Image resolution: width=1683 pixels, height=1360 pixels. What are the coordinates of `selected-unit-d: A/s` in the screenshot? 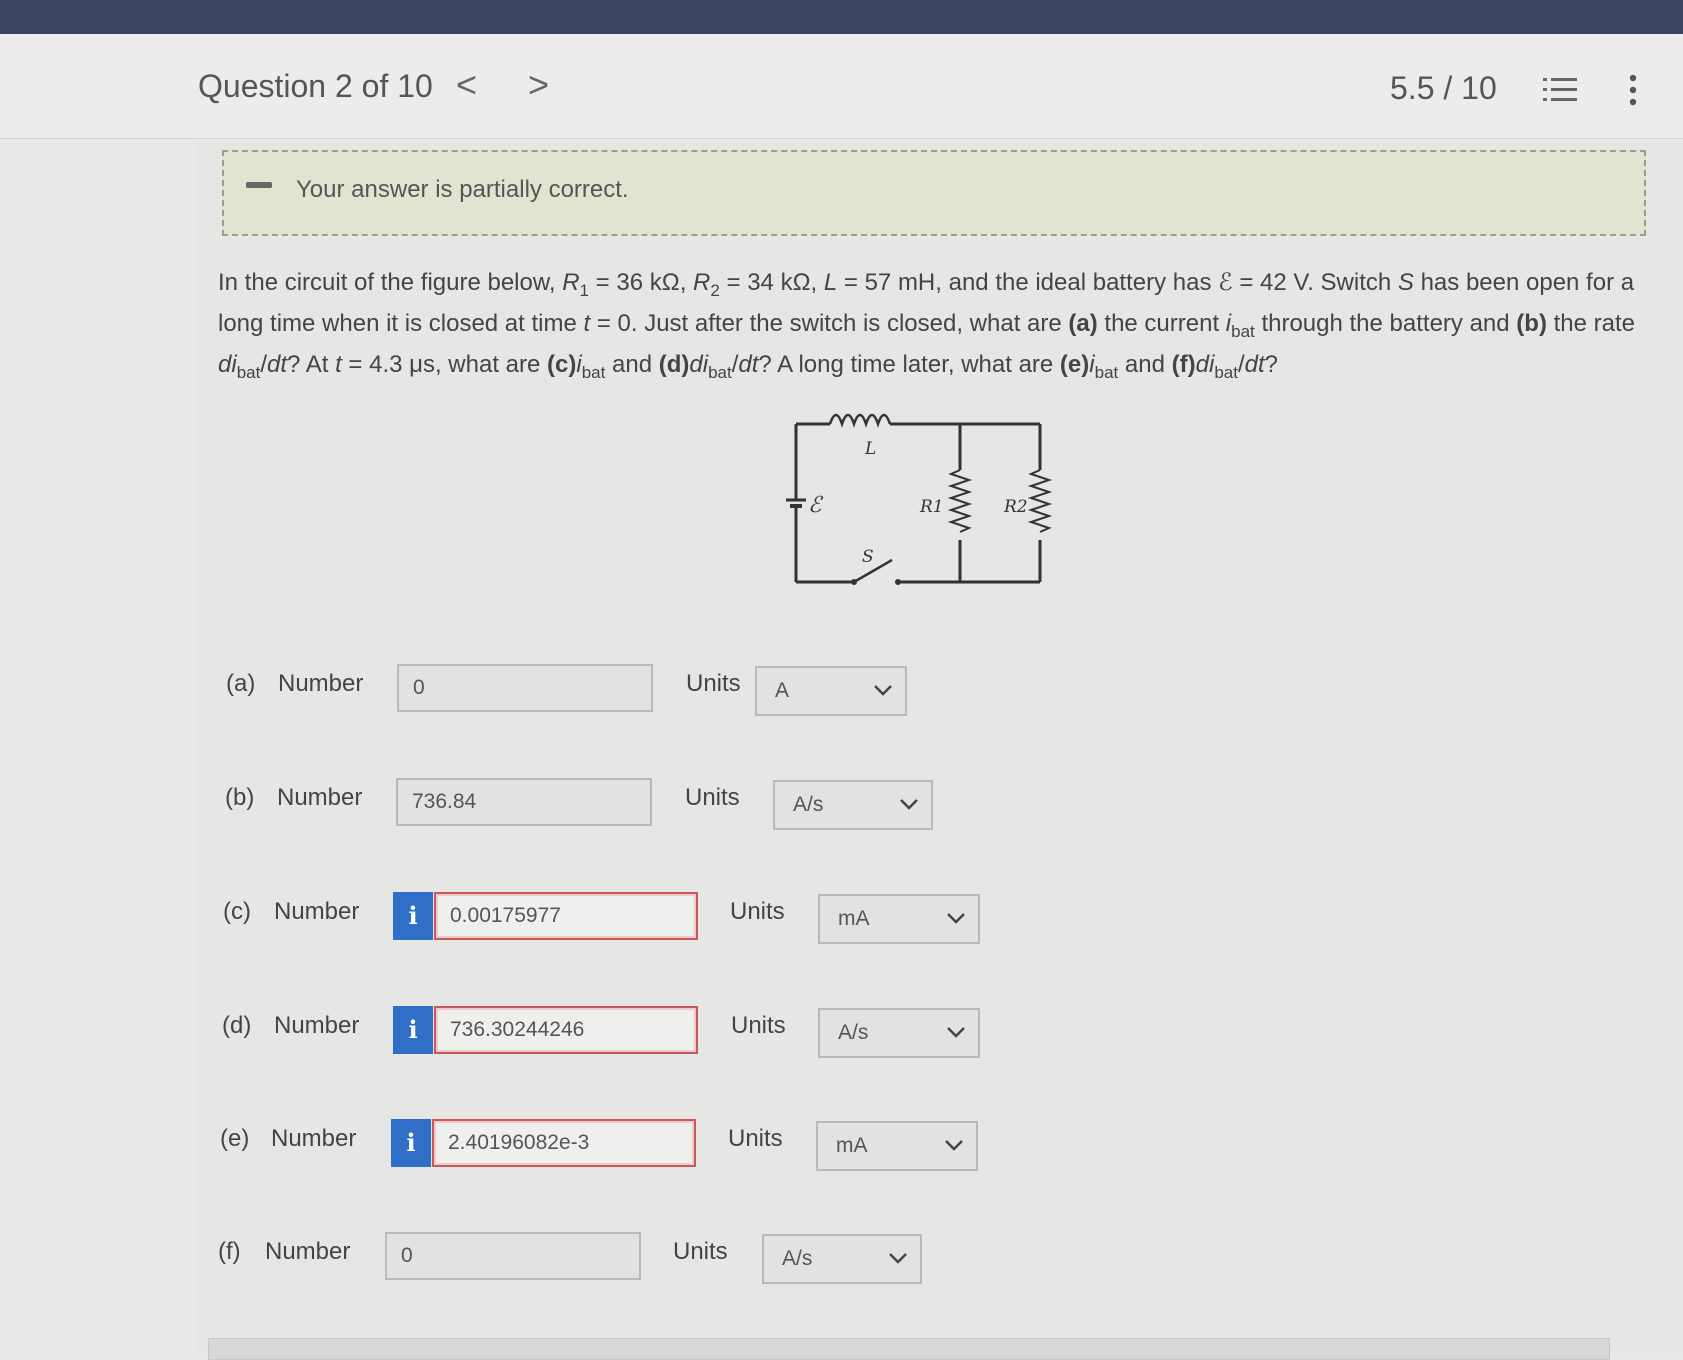 It's located at (853, 1032).